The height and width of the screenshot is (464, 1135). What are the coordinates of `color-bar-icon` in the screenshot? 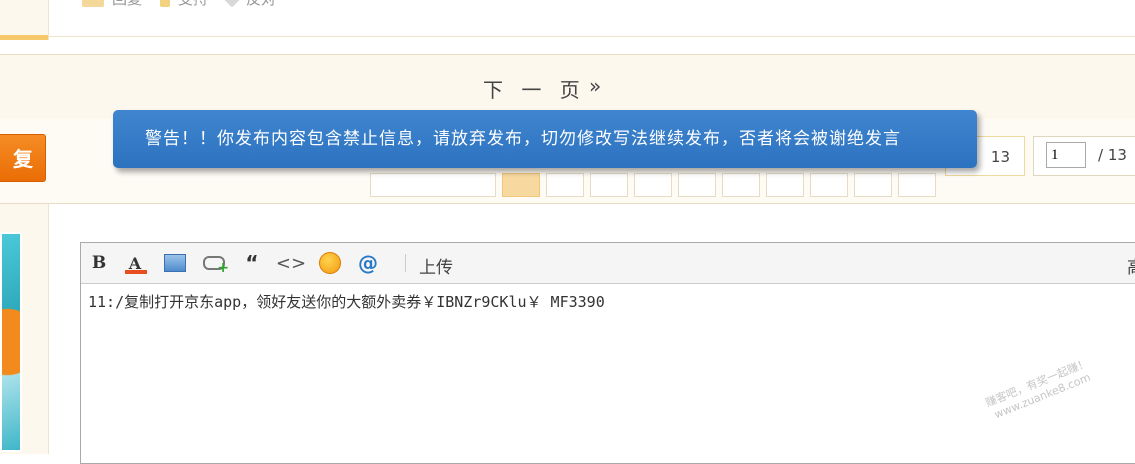 It's located at (136, 272).